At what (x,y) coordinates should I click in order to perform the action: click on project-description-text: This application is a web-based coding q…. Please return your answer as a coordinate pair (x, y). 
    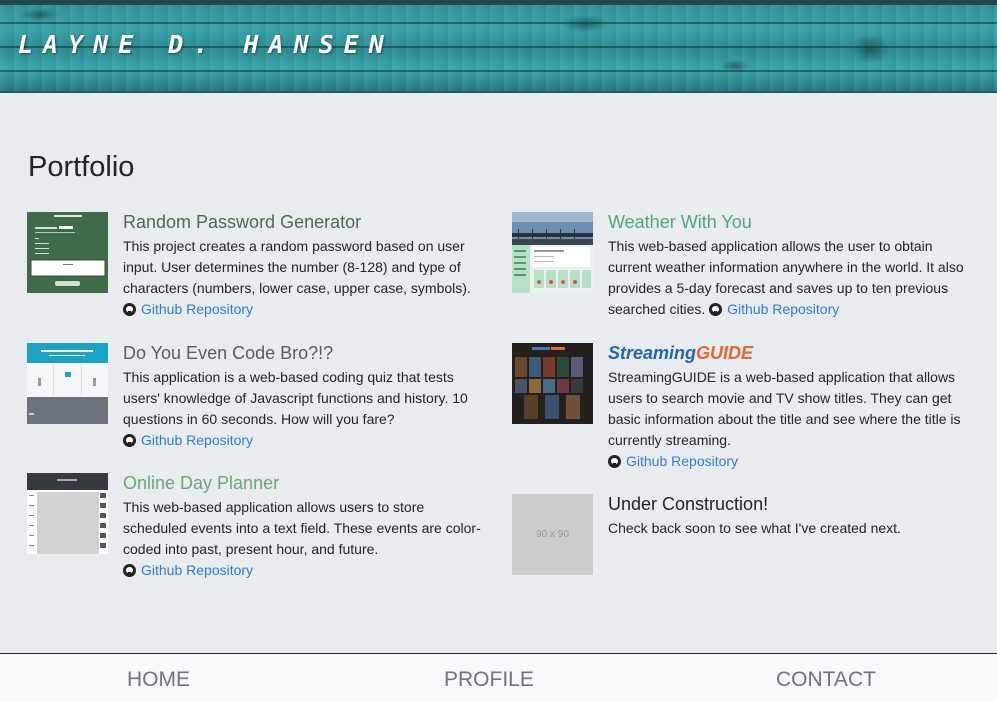
    Looking at the image, I should click on (295, 398).